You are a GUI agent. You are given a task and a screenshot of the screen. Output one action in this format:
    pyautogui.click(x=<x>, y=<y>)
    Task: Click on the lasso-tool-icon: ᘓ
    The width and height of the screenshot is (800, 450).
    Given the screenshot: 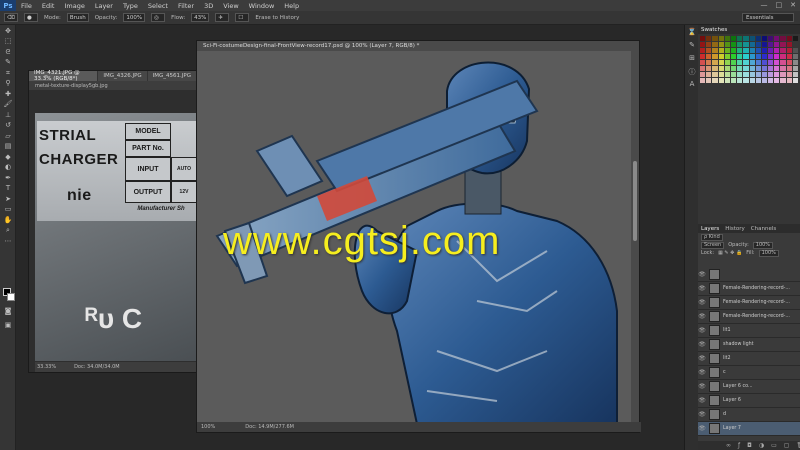 What is the action you would take?
    pyautogui.click(x=8, y=52)
    